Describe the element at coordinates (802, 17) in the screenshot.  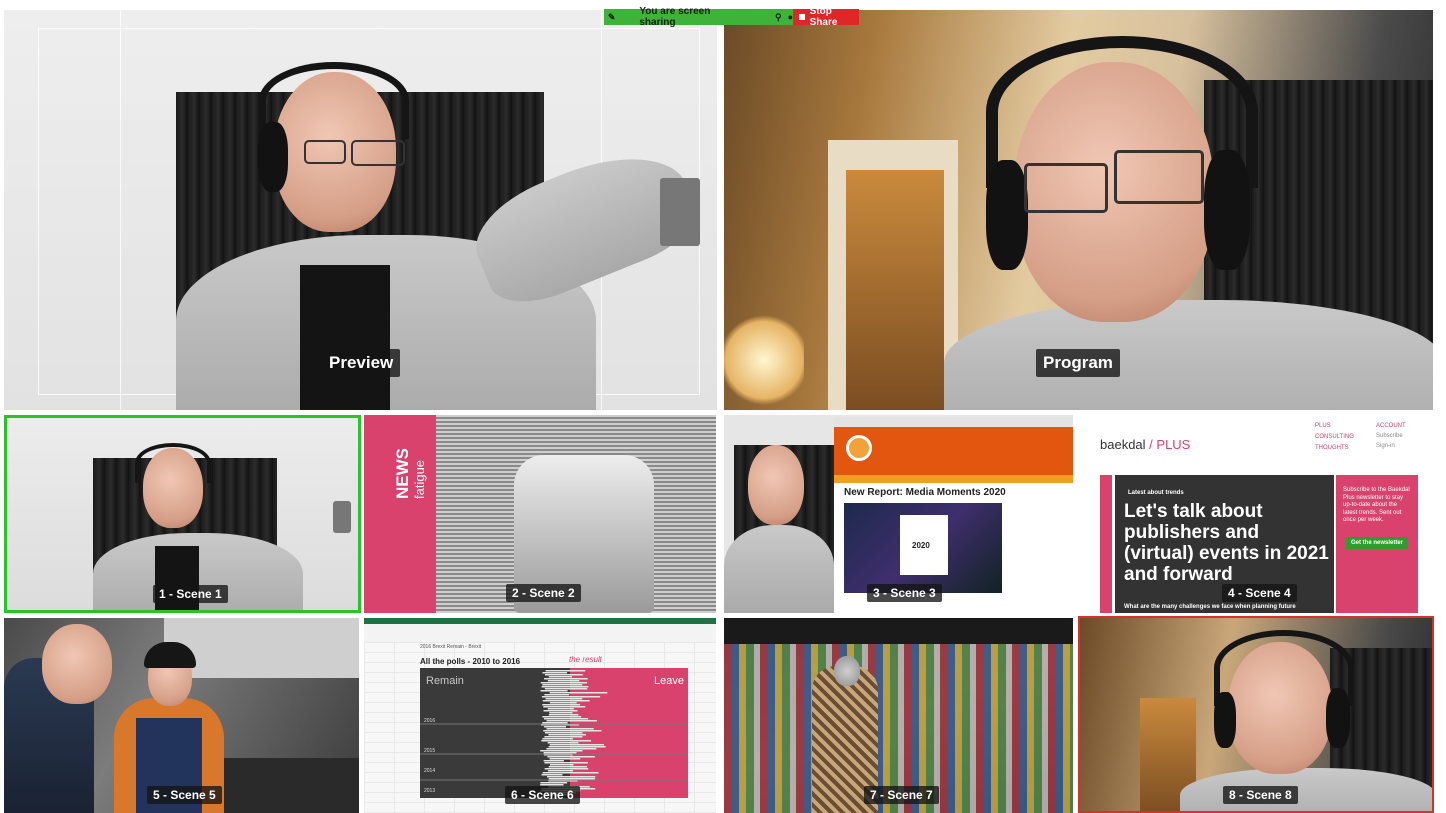
I see `stop-icon` at that location.